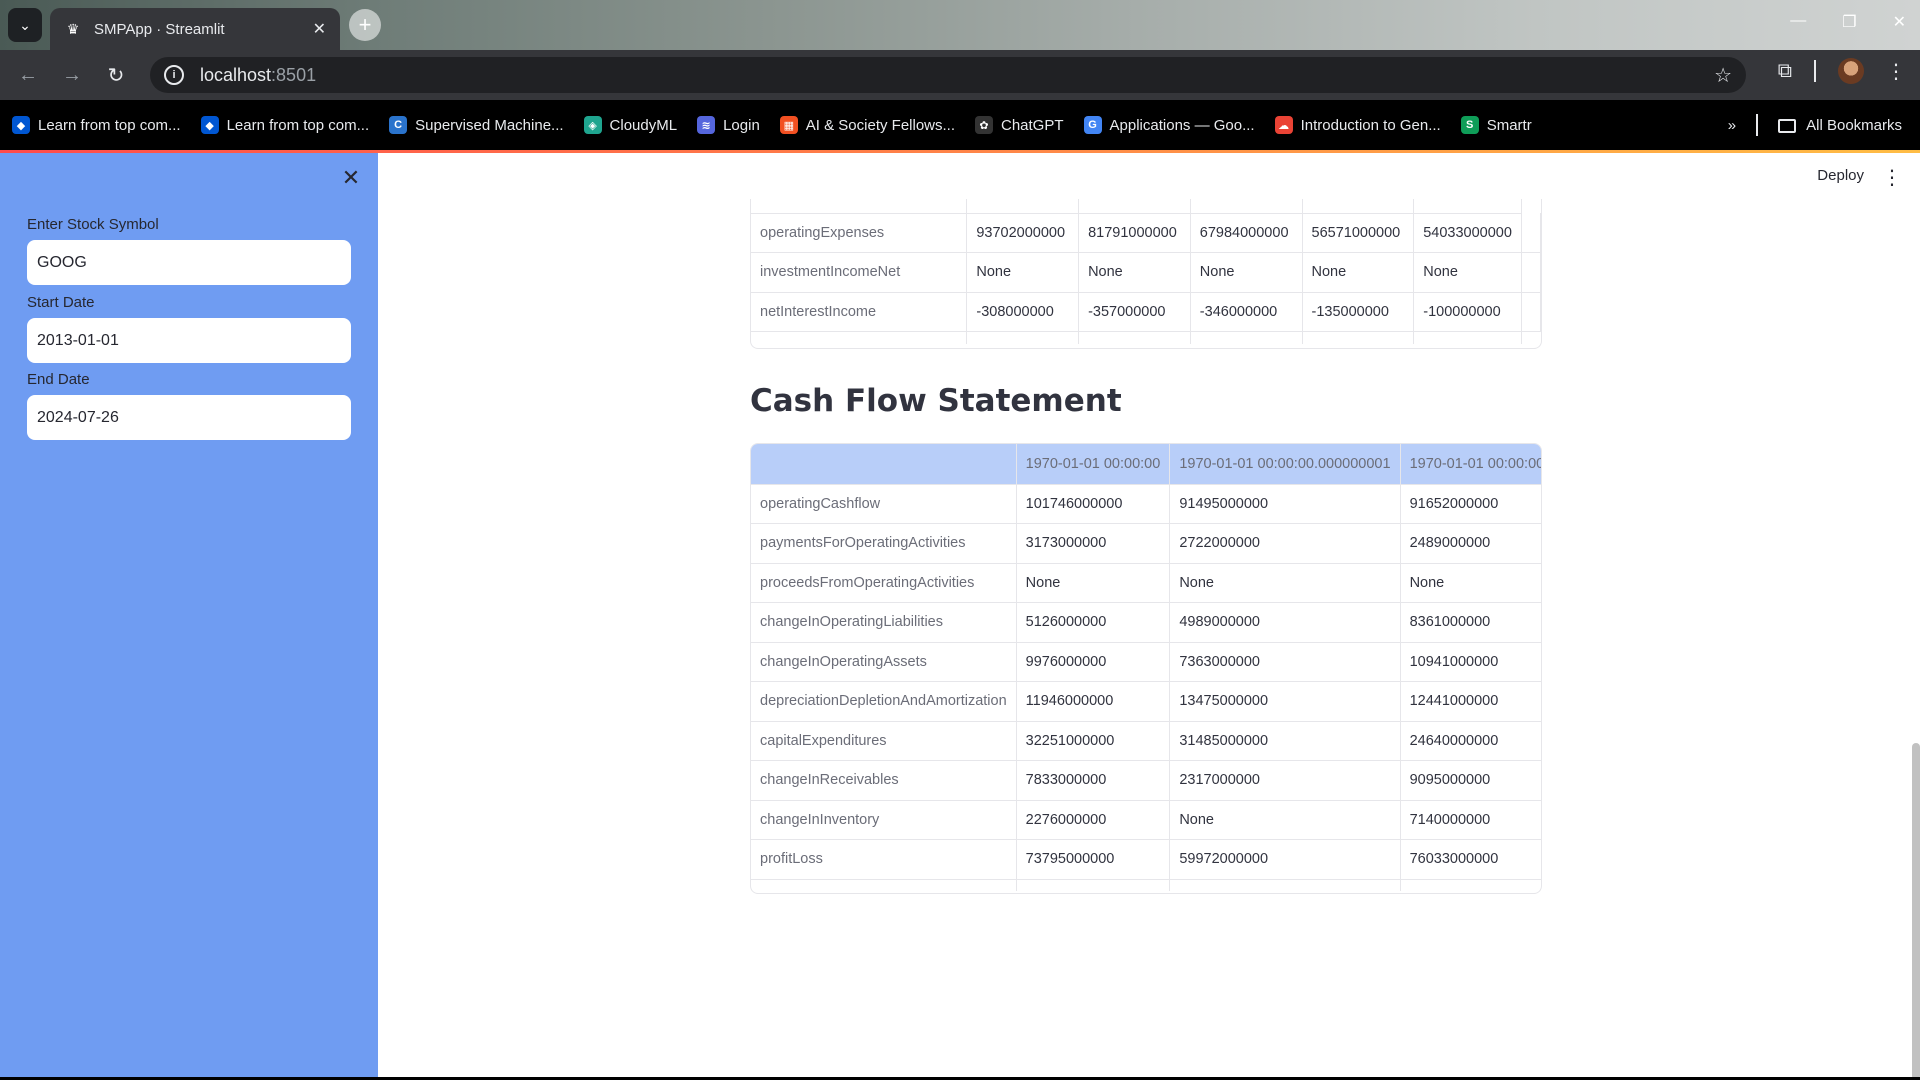 This screenshot has width=1920, height=1080. I want to click on table-cell: 2317000000, so click(1285, 780).